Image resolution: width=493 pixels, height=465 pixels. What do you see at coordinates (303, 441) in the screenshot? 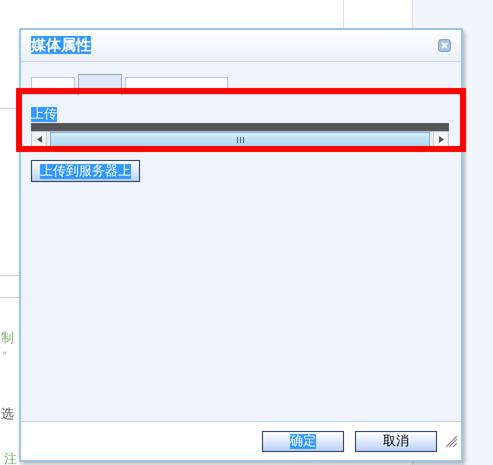
I see `dialog-button: 确定` at bounding box center [303, 441].